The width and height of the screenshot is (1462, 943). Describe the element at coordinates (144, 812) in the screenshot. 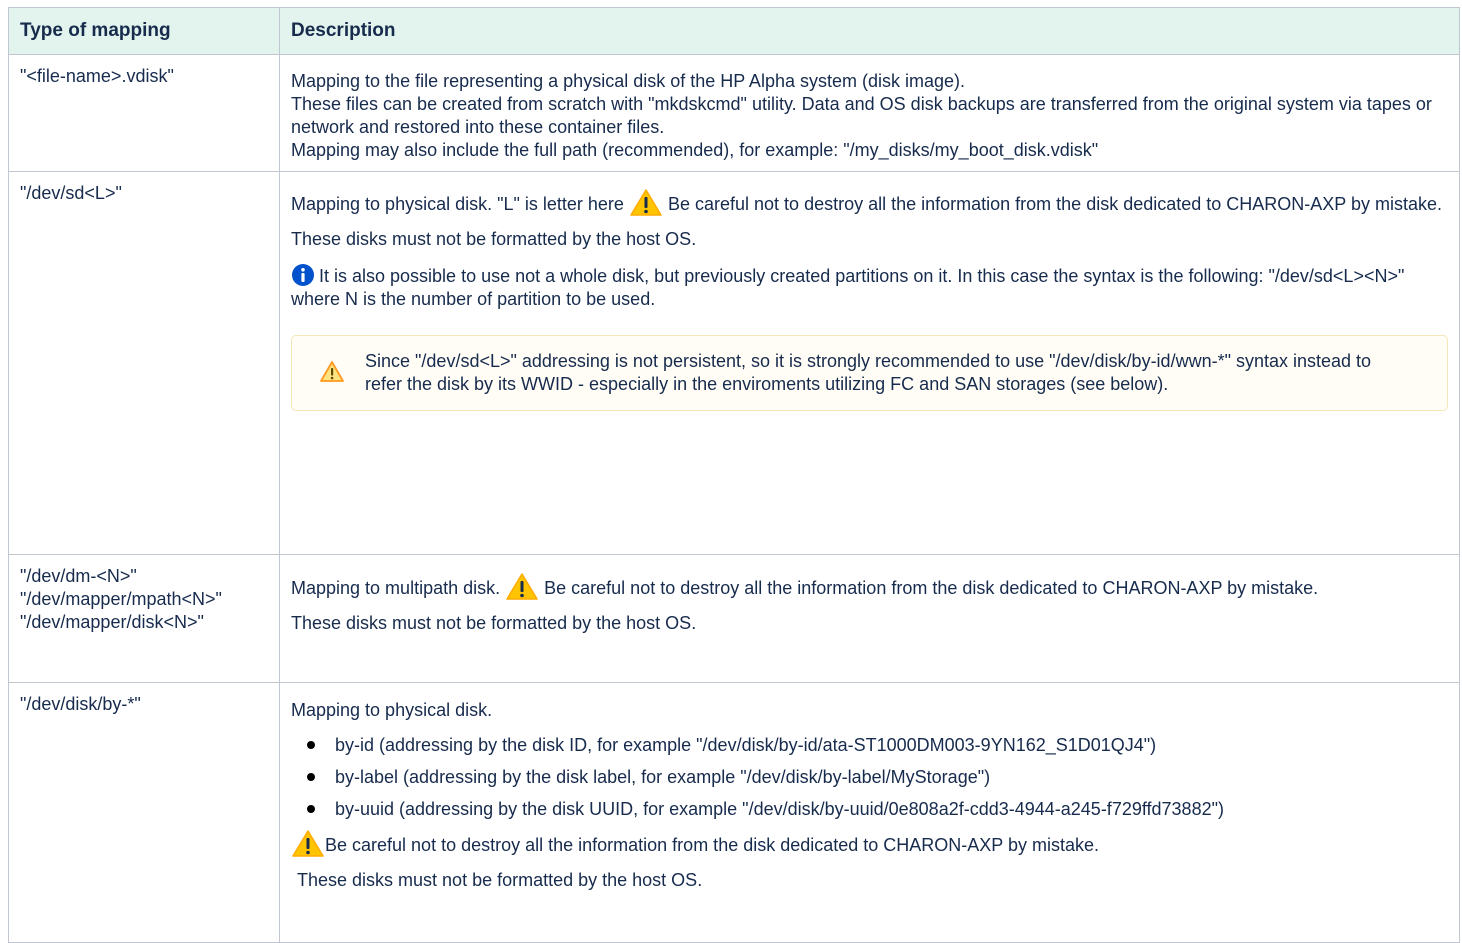

I see `mapping-type-cell: "/dev/disk/by-*"` at that location.